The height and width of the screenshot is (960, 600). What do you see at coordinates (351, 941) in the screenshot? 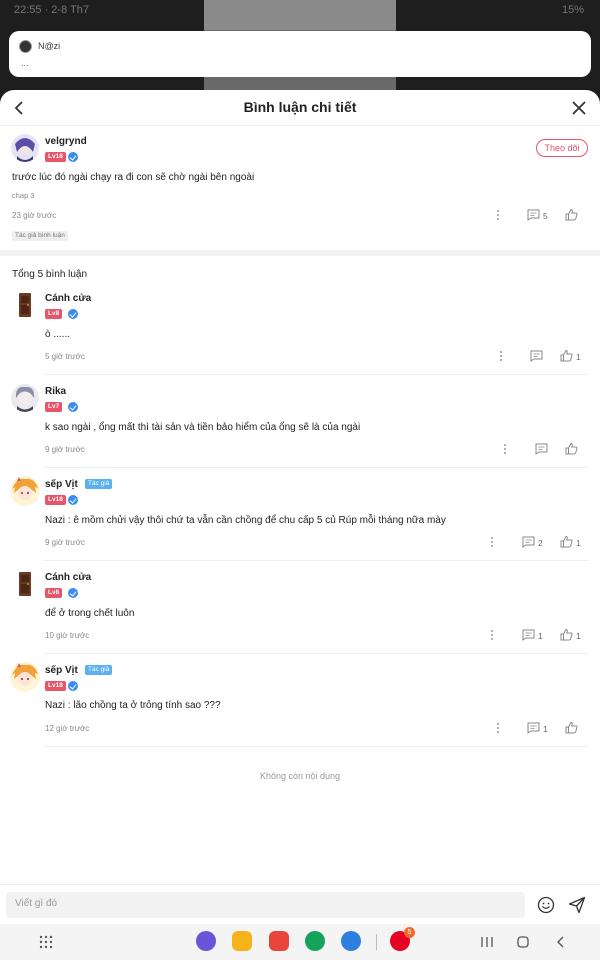
I see `messages-app-icon` at bounding box center [351, 941].